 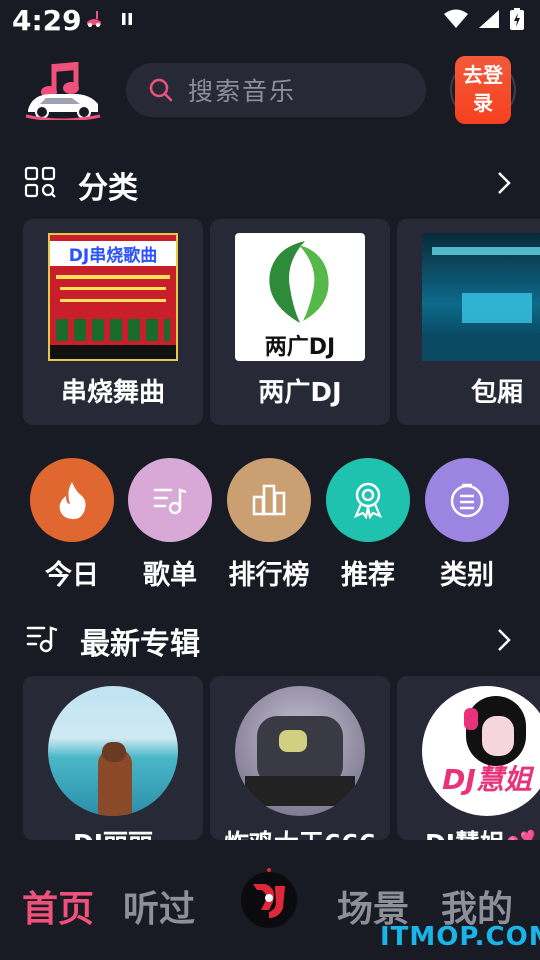 I want to click on quick-ranking-label: 排行榜, so click(x=269, y=575).